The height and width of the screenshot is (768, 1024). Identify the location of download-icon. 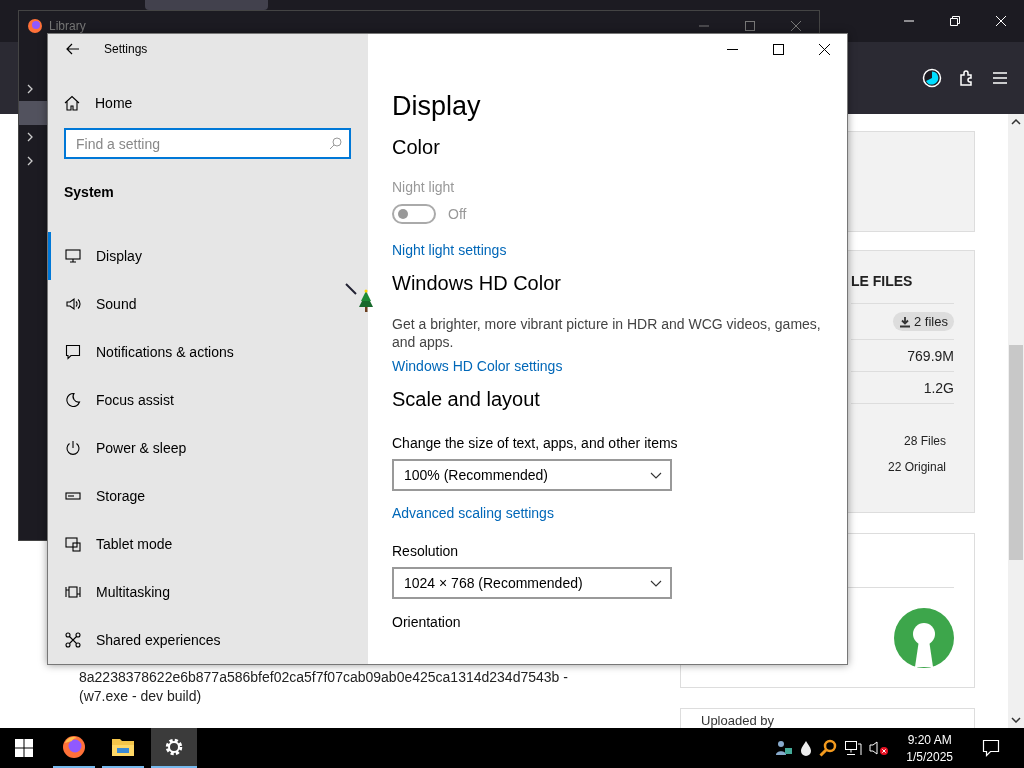
(905, 321).